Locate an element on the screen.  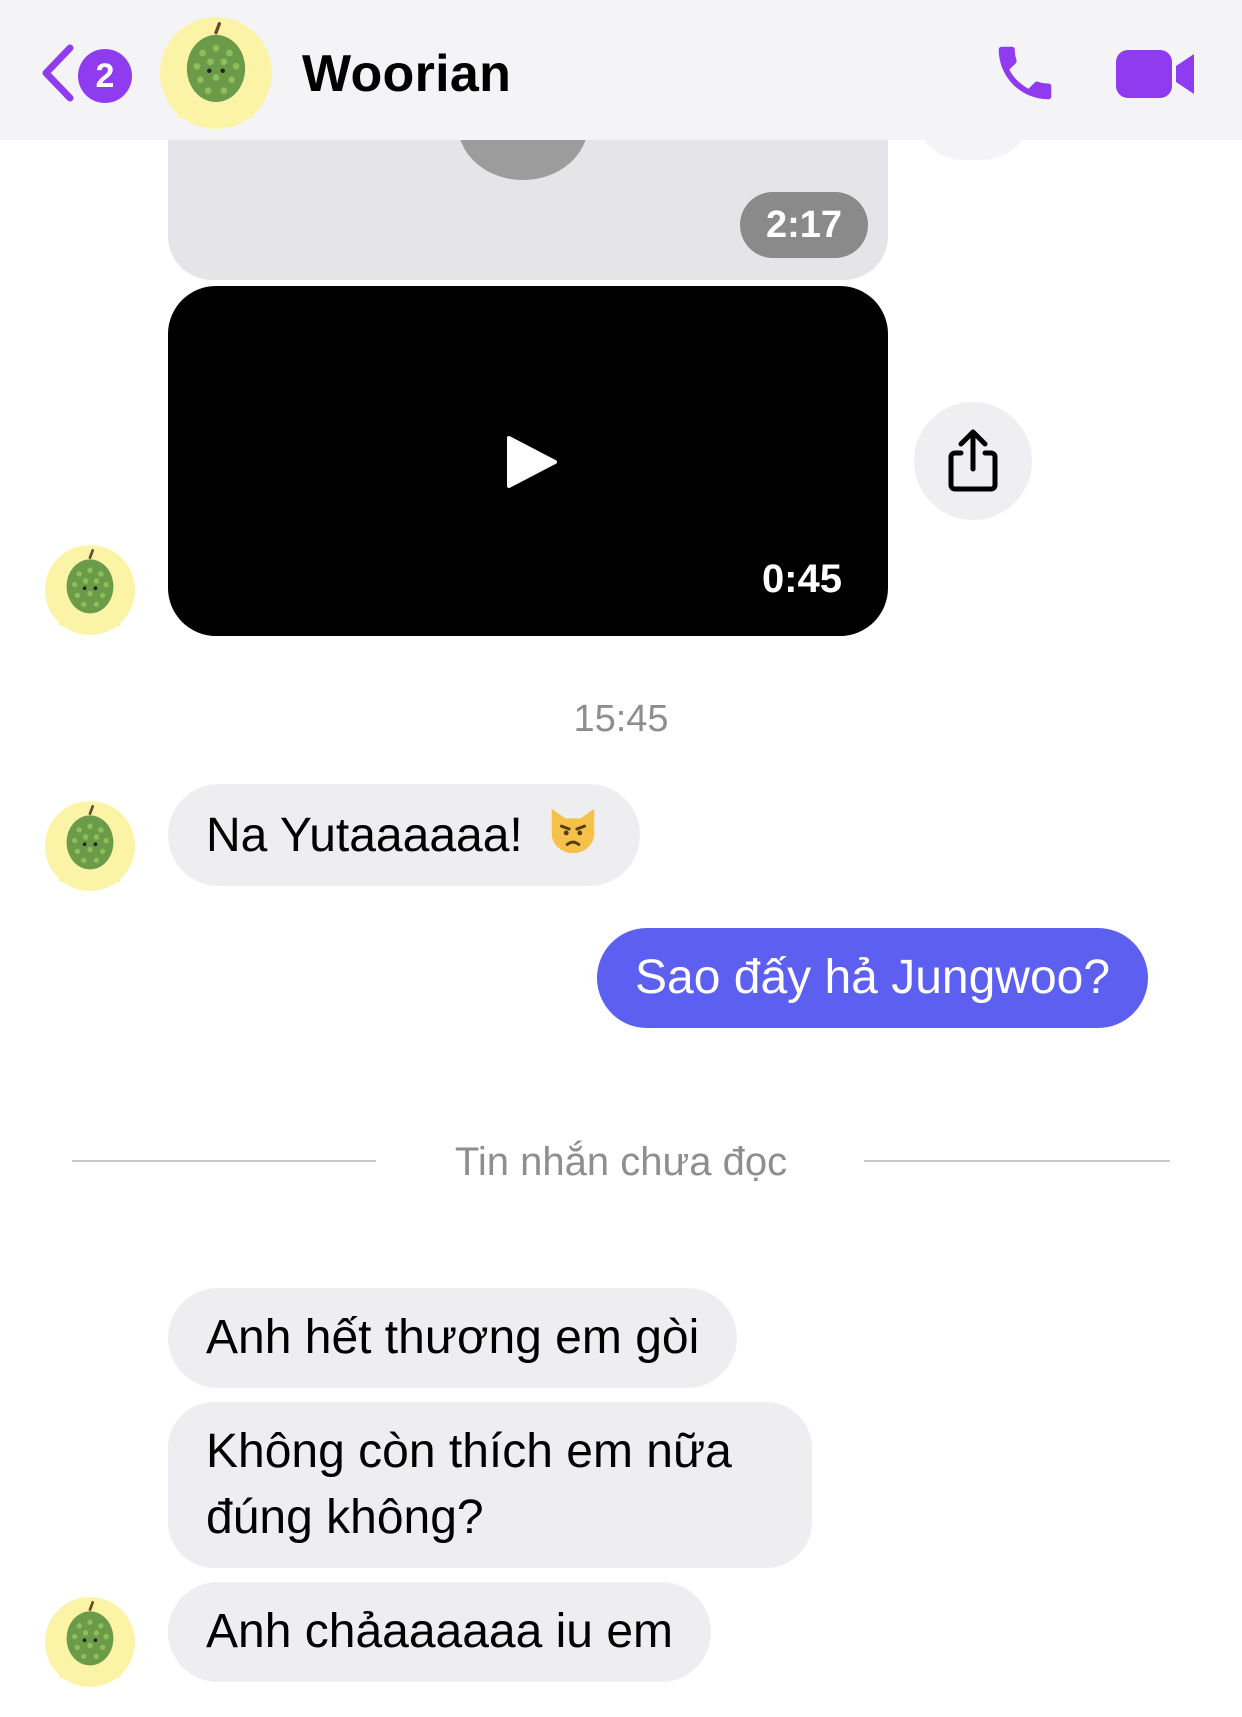
message-text: Sao đấy hả Jungwoo? is located at coordinates (873, 977).